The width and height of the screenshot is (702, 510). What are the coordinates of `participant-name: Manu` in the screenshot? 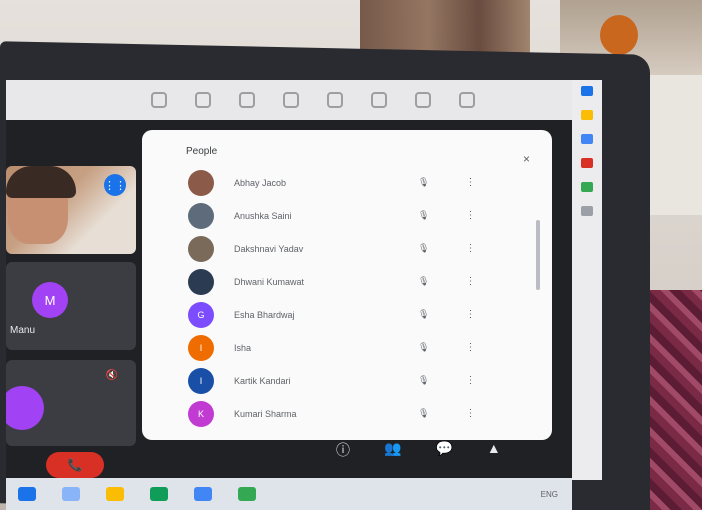 It's located at (23, 330).